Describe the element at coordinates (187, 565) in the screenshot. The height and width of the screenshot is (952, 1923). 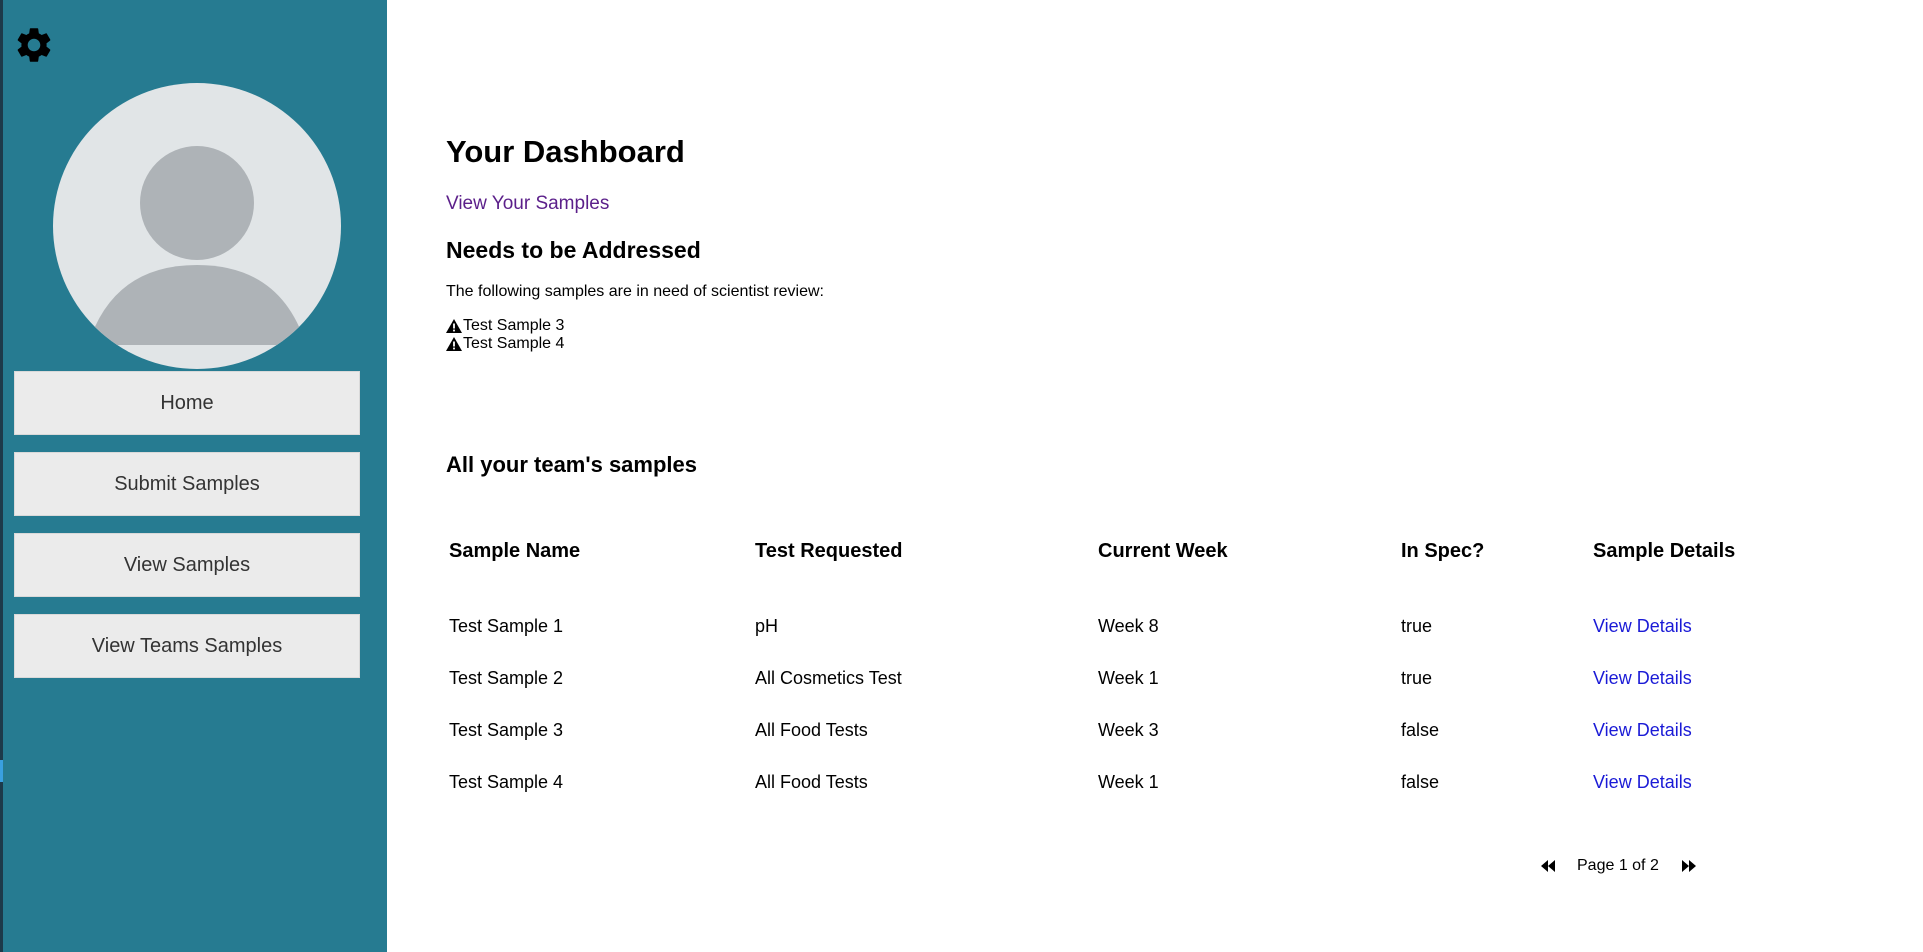
I see `nav-view-samples-button: View Samples` at that location.